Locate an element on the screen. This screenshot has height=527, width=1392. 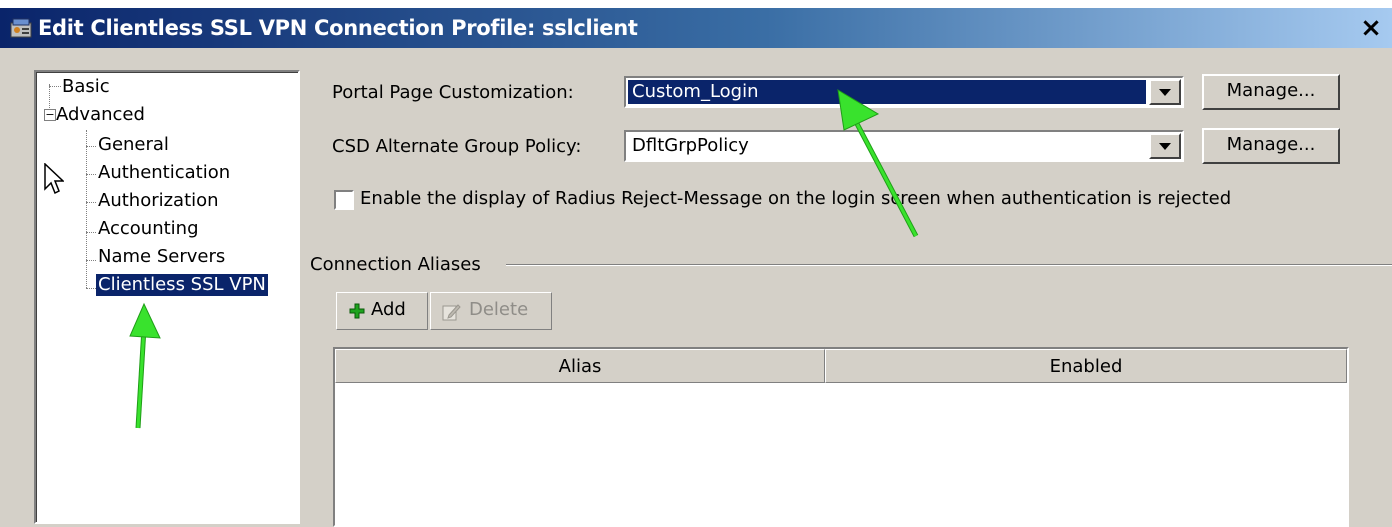
connection-aliases-label: Connection Aliases is located at coordinates (395, 264).